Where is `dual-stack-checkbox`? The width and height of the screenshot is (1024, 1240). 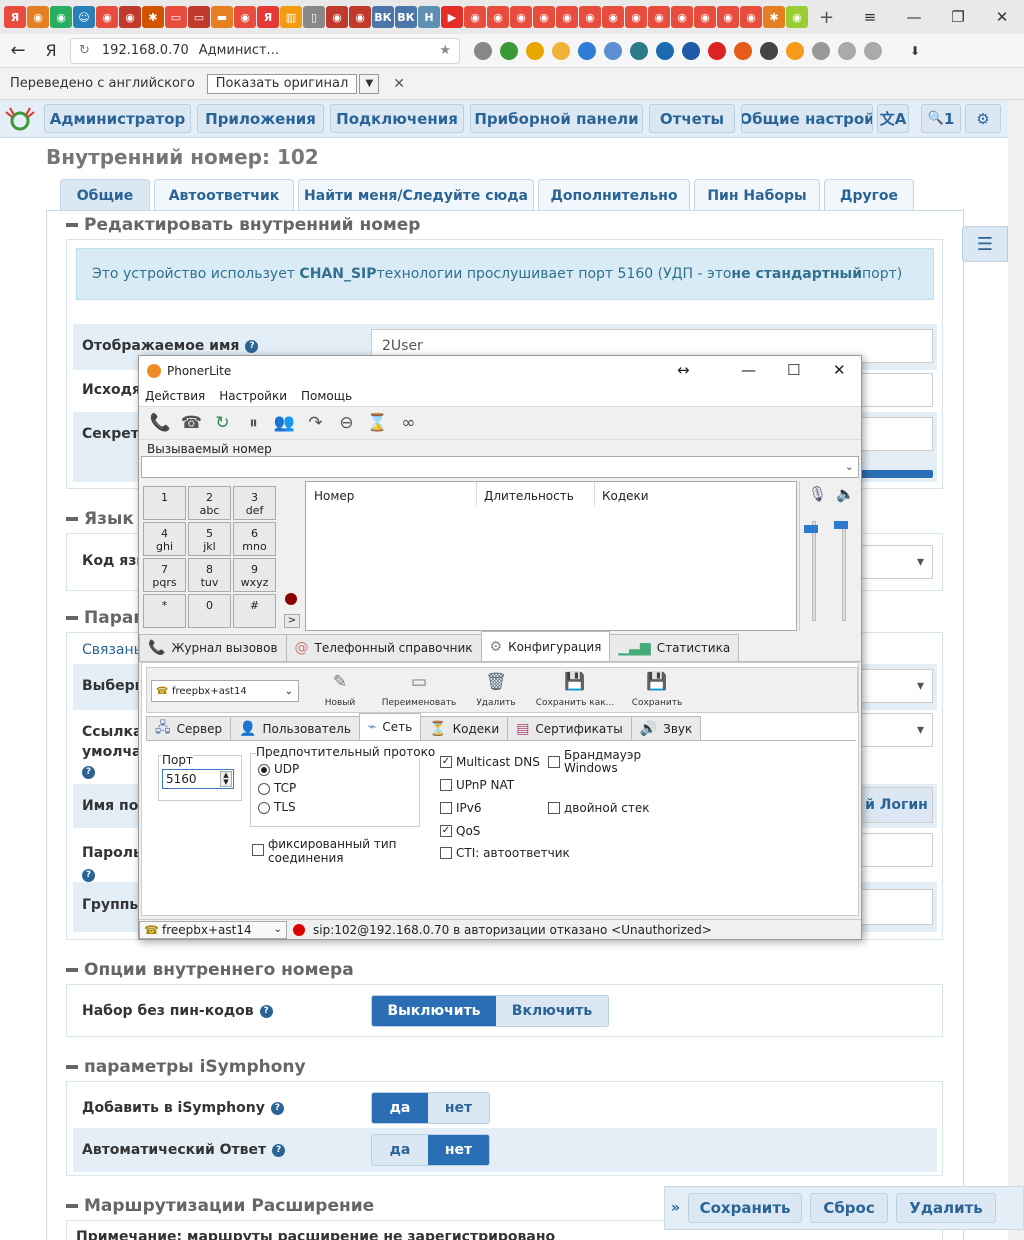 dual-stack-checkbox is located at coordinates (554, 808).